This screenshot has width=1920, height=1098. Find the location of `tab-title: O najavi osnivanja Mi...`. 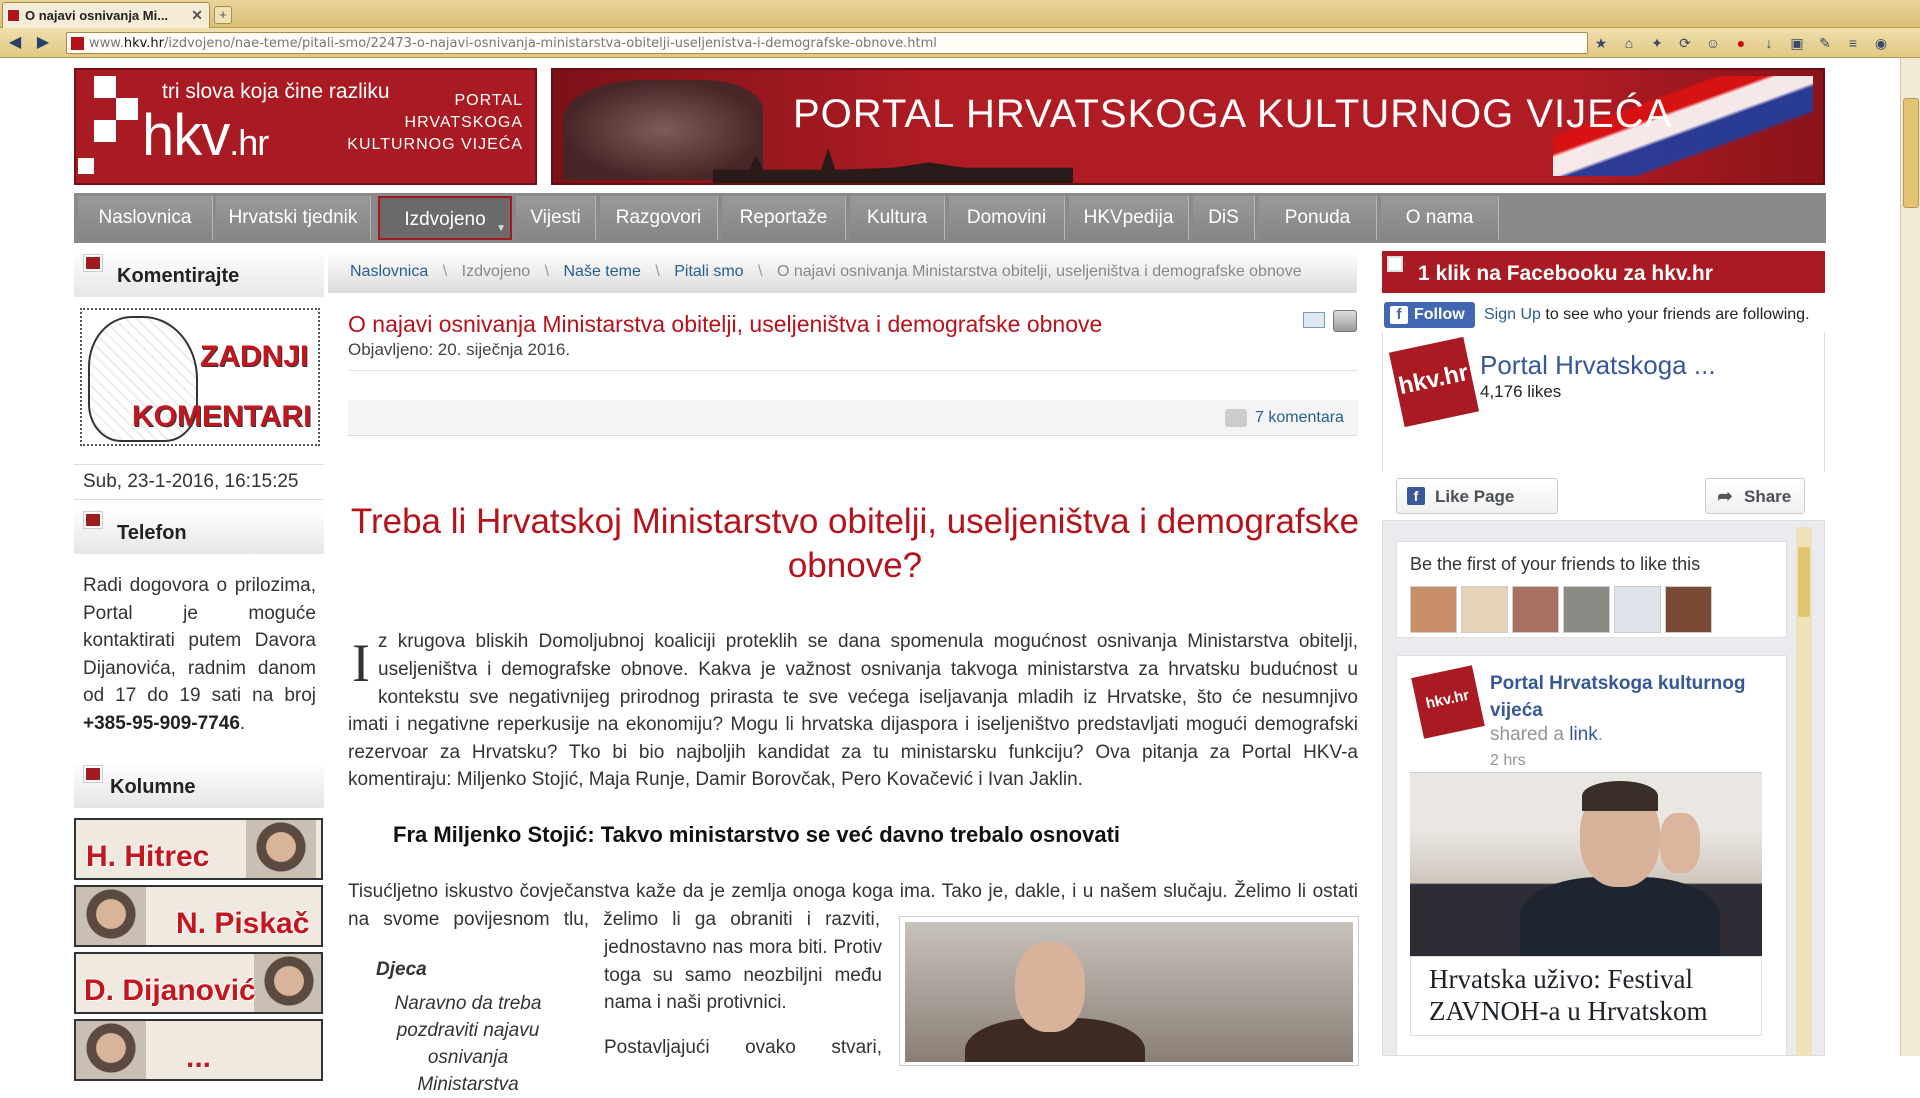

tab-title: O najavi osnivanja Mi... is located at coordinates (97, 15).